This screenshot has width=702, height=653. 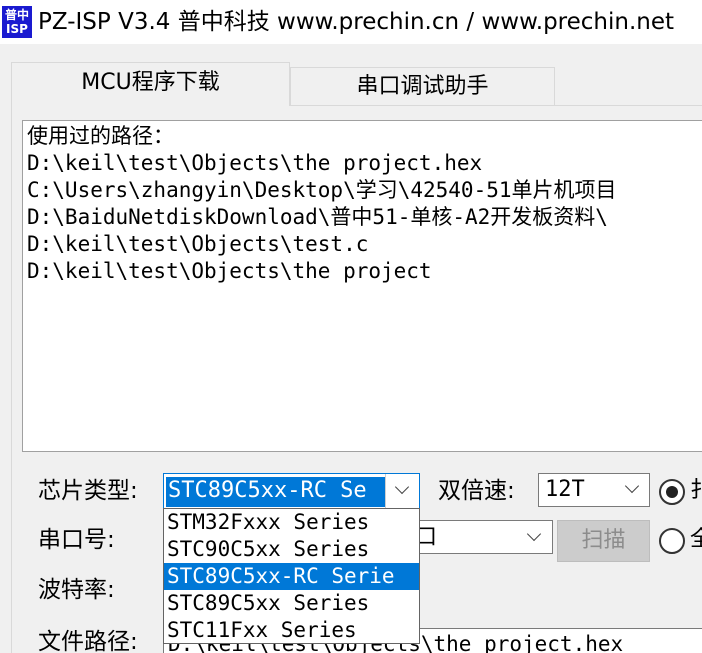 I want to click on dropdown-option-selected: STC89C5xx-RC Serie, so click(x=291, y=576).